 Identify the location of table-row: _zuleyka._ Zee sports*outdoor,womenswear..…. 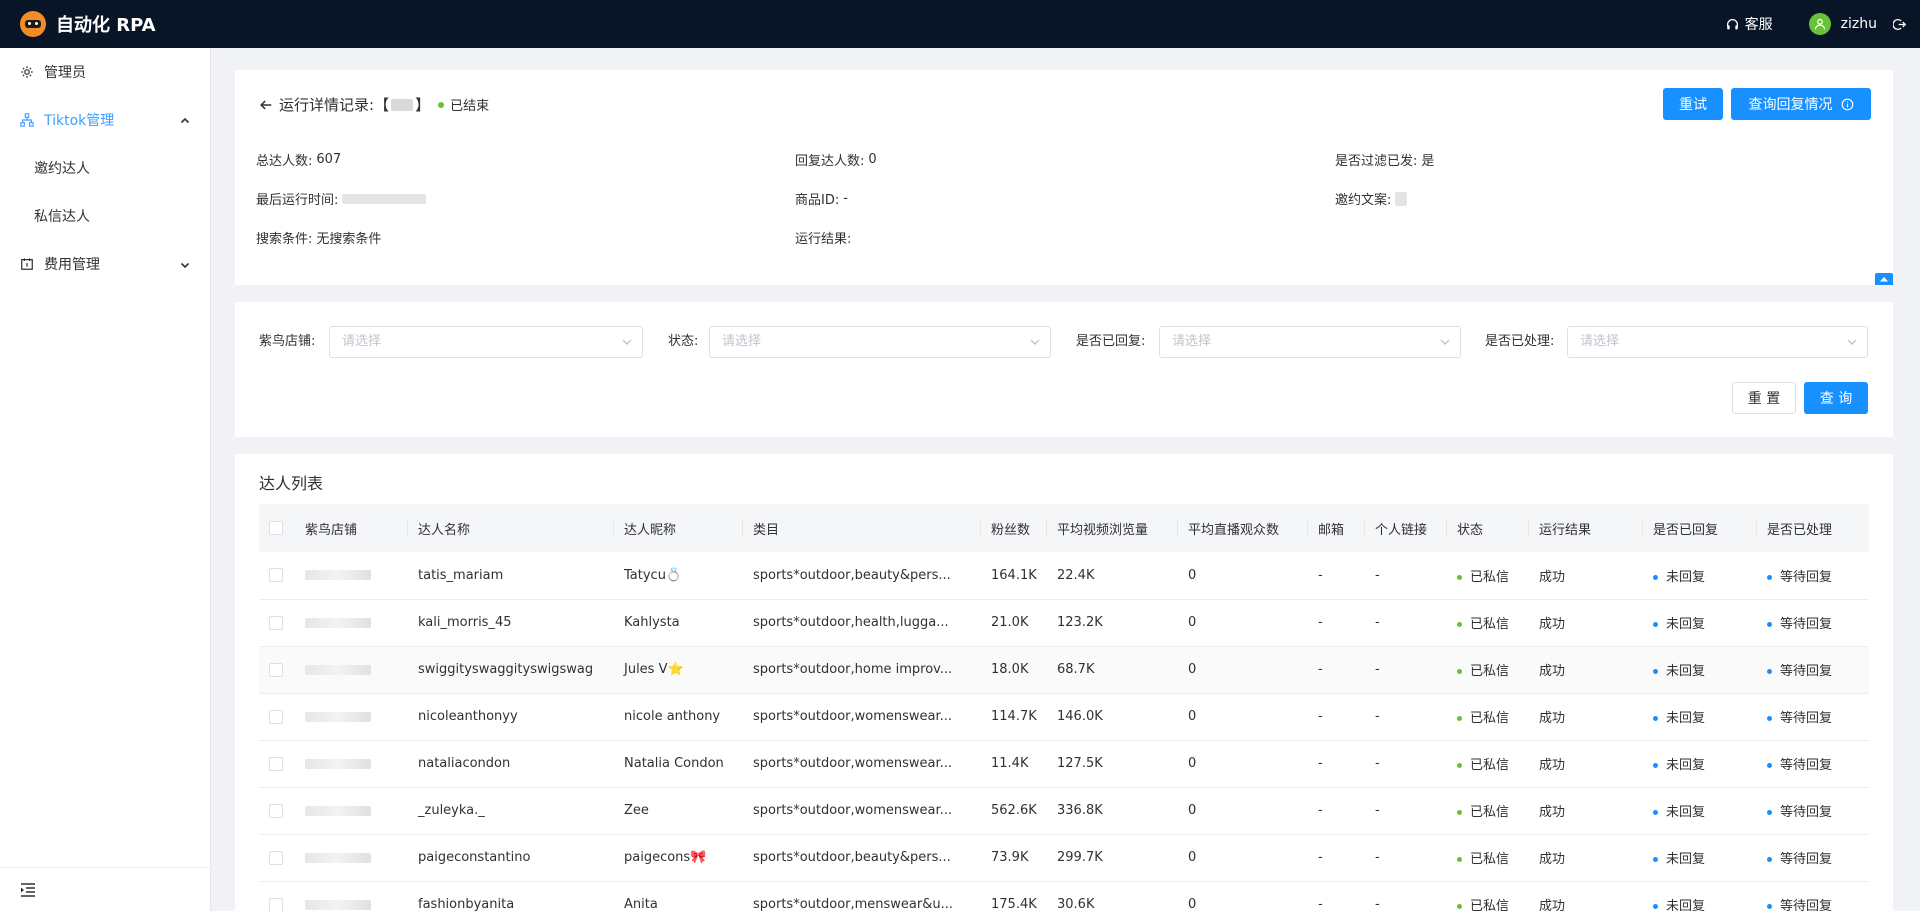
(1064, 811).